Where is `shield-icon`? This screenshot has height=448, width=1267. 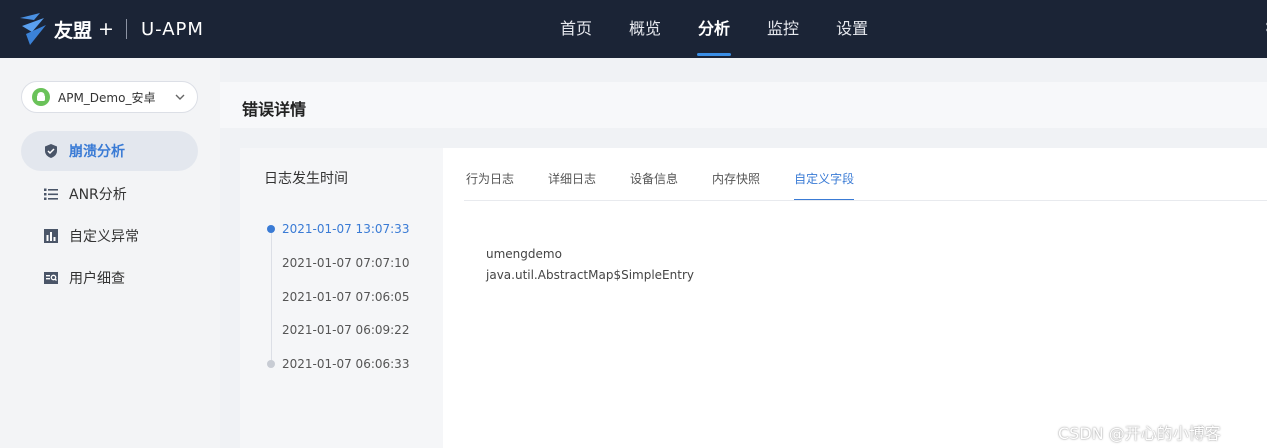 shield-icon is located at coordinates (51, 151).